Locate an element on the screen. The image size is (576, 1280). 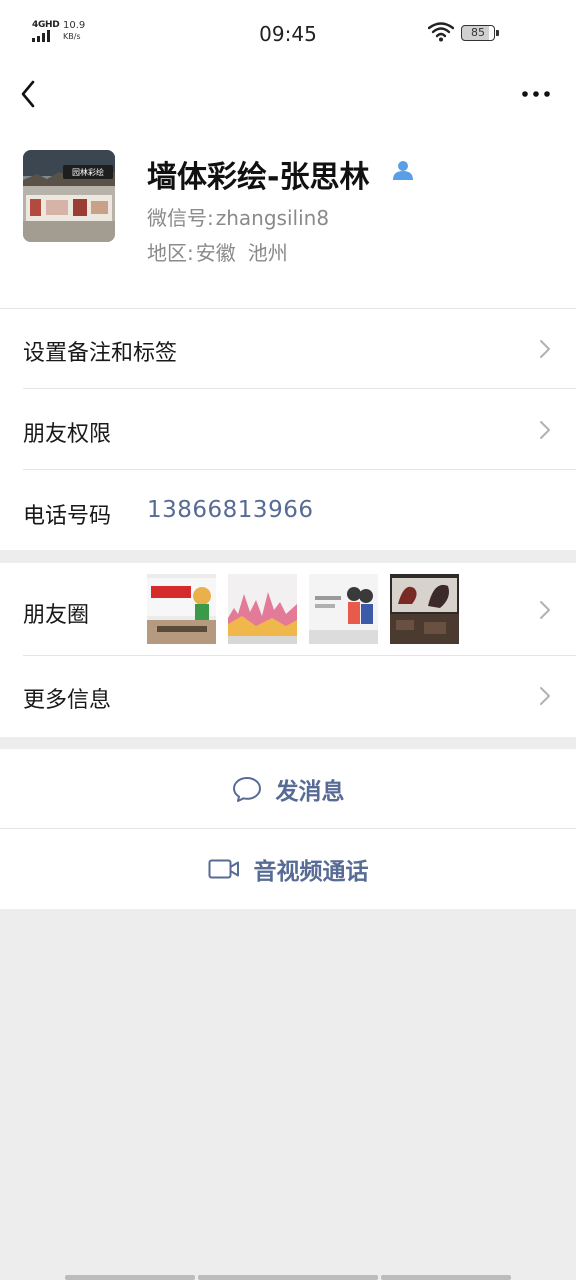
phone-row: 电话号码 13866813966 is located at coordinates (288, 510).